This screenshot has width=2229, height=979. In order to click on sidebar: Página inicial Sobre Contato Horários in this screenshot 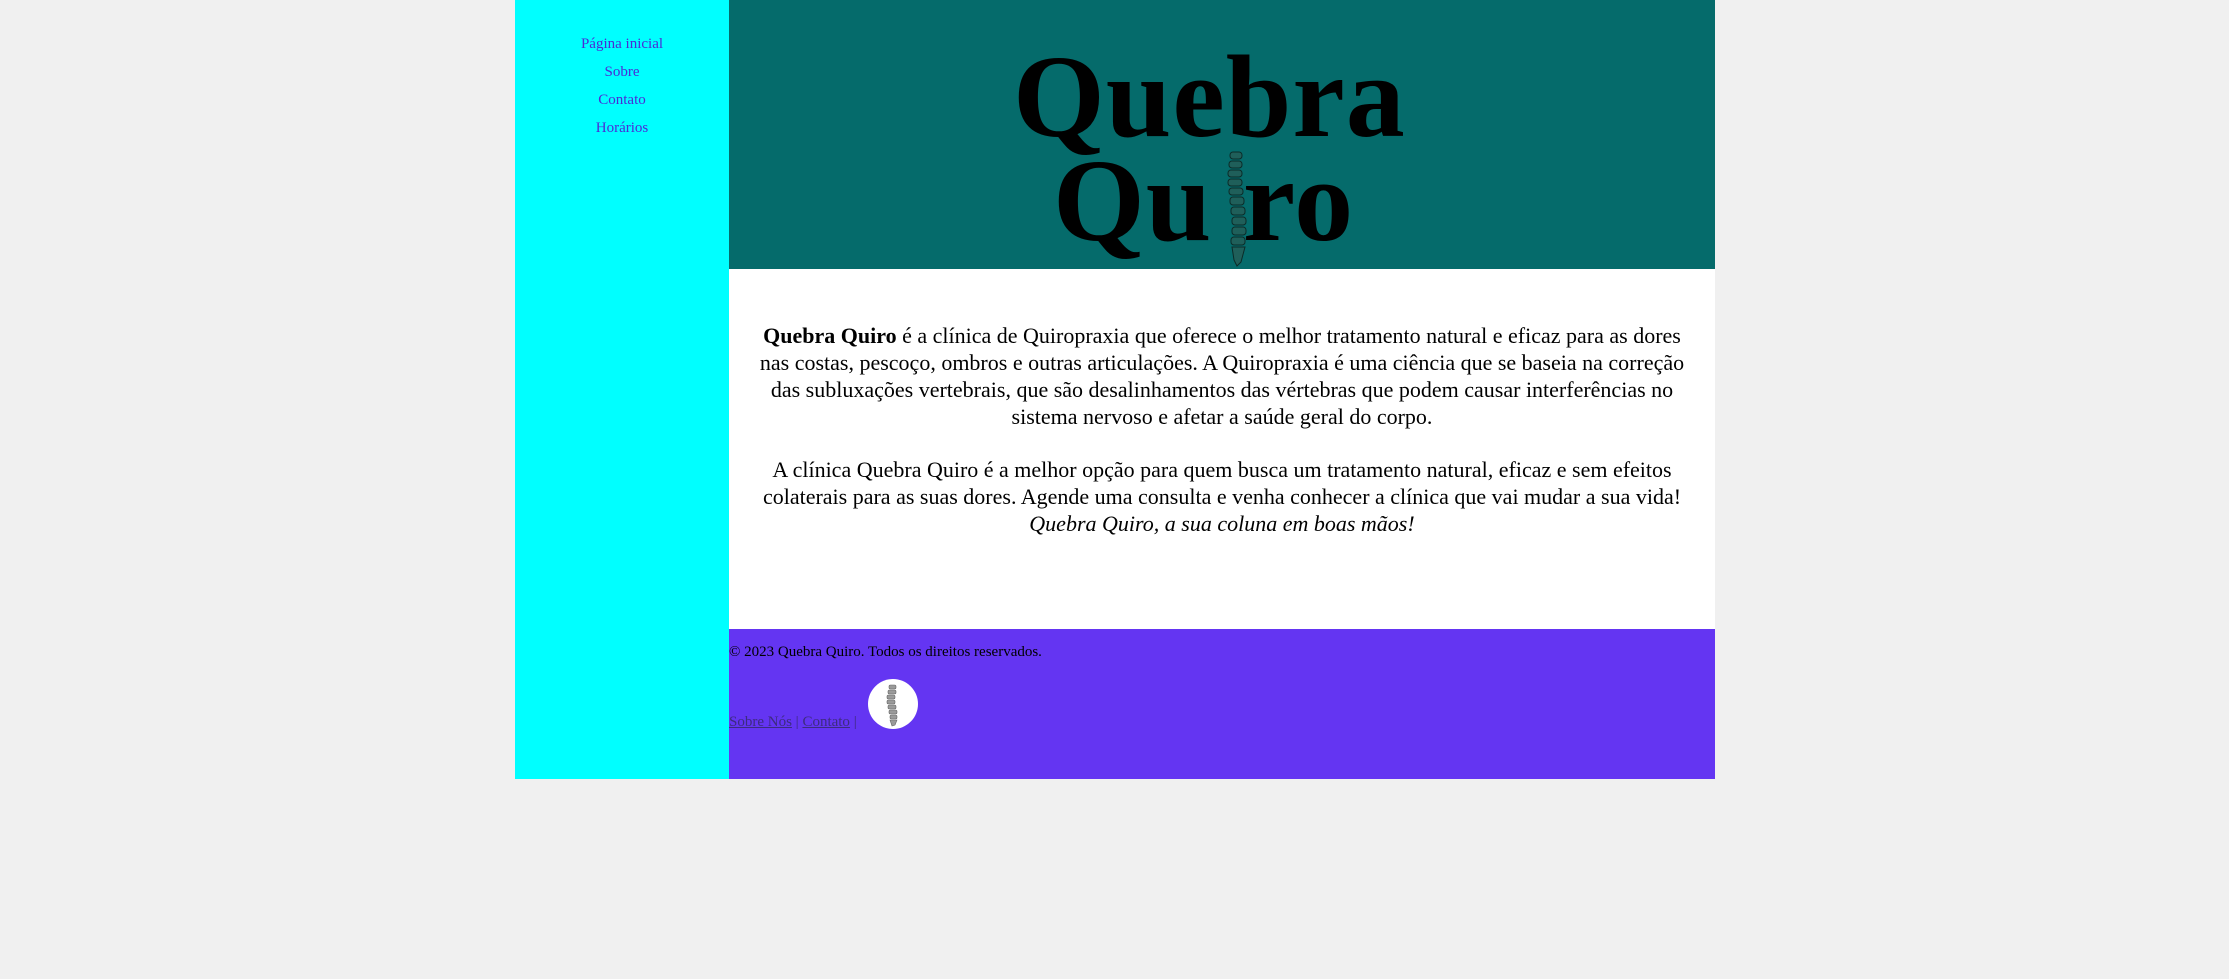, I will do `click(622, 389)`.